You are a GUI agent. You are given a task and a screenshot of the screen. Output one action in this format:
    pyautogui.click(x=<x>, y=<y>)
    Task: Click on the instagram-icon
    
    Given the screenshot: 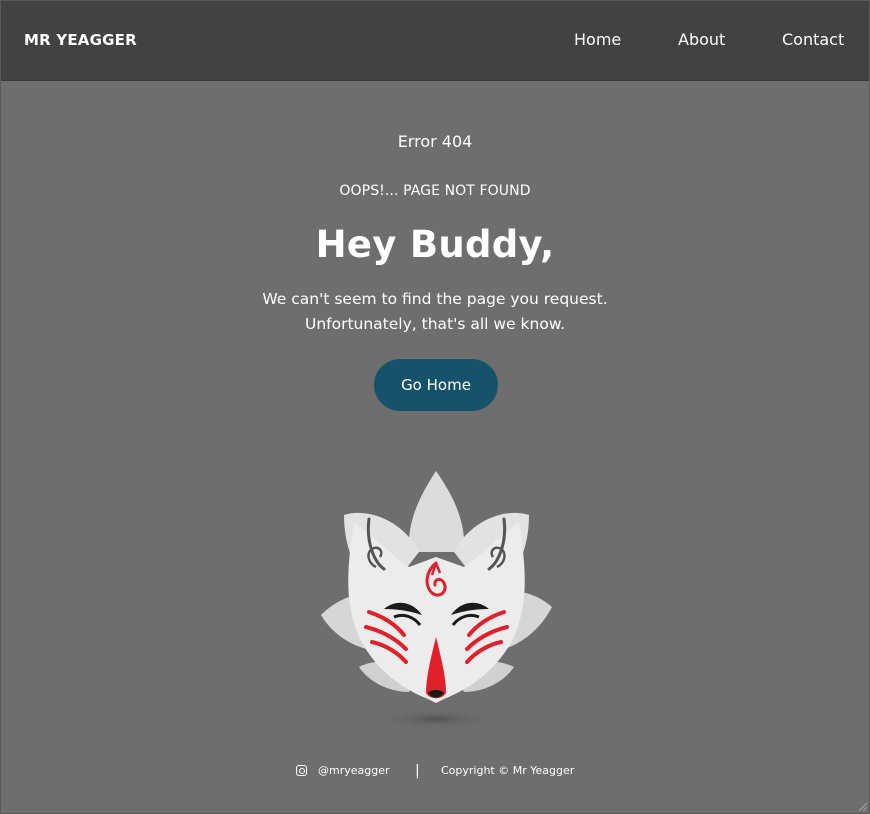 What is the action you would take?
    pyautogui.click(x=301, y=770)
    